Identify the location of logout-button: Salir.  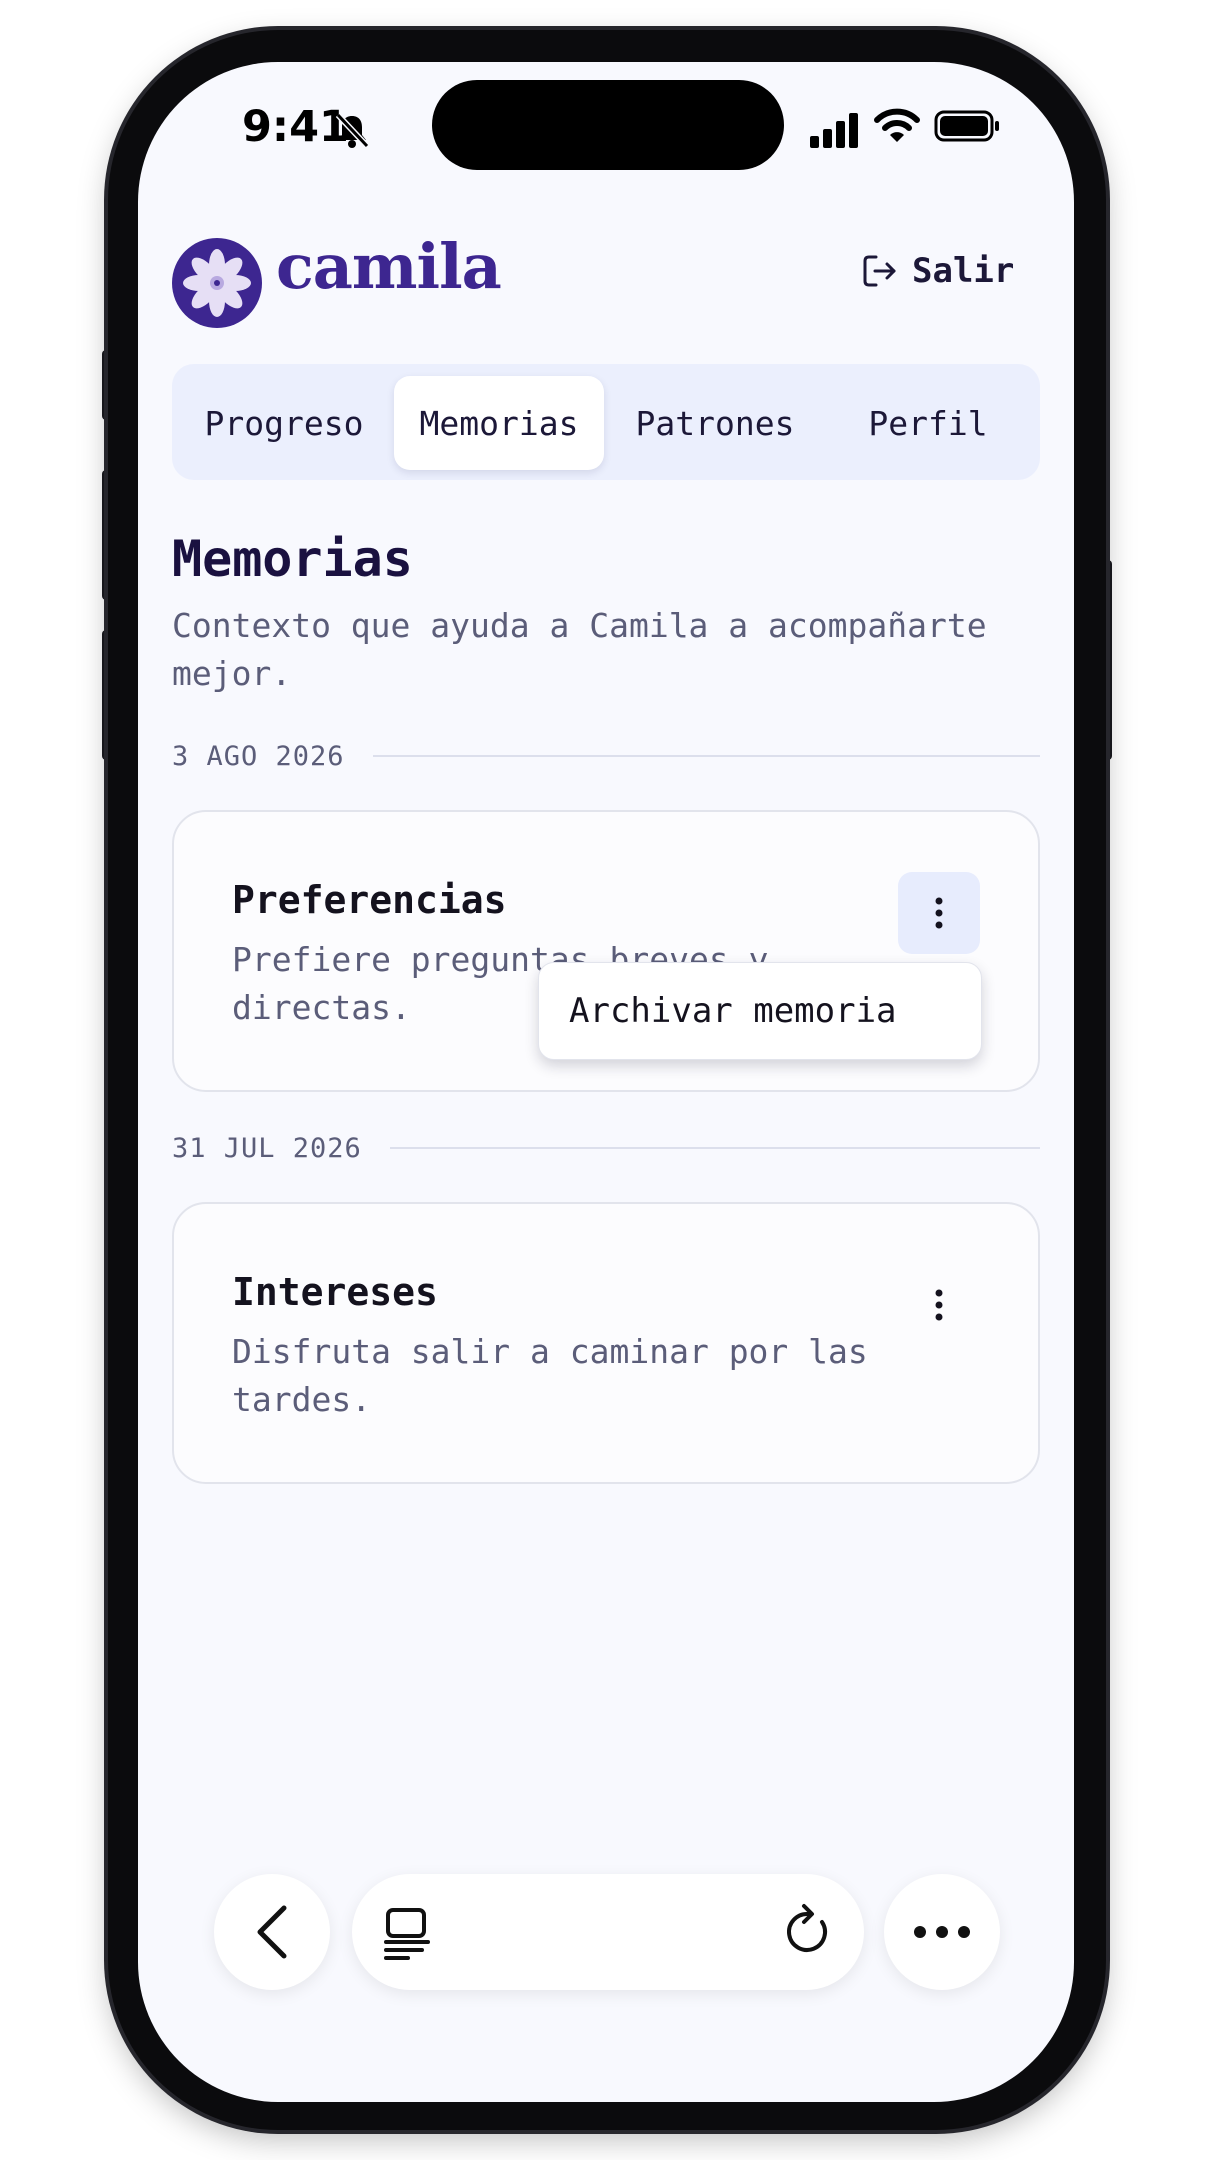
(937, 271).